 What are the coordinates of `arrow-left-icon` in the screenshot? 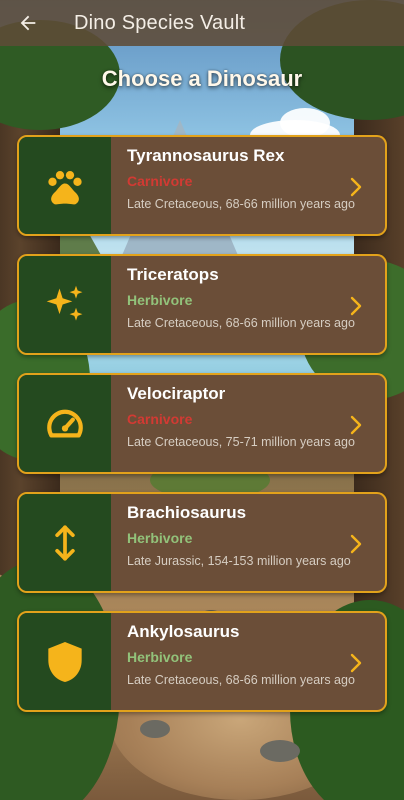 It's located at (28, 23).